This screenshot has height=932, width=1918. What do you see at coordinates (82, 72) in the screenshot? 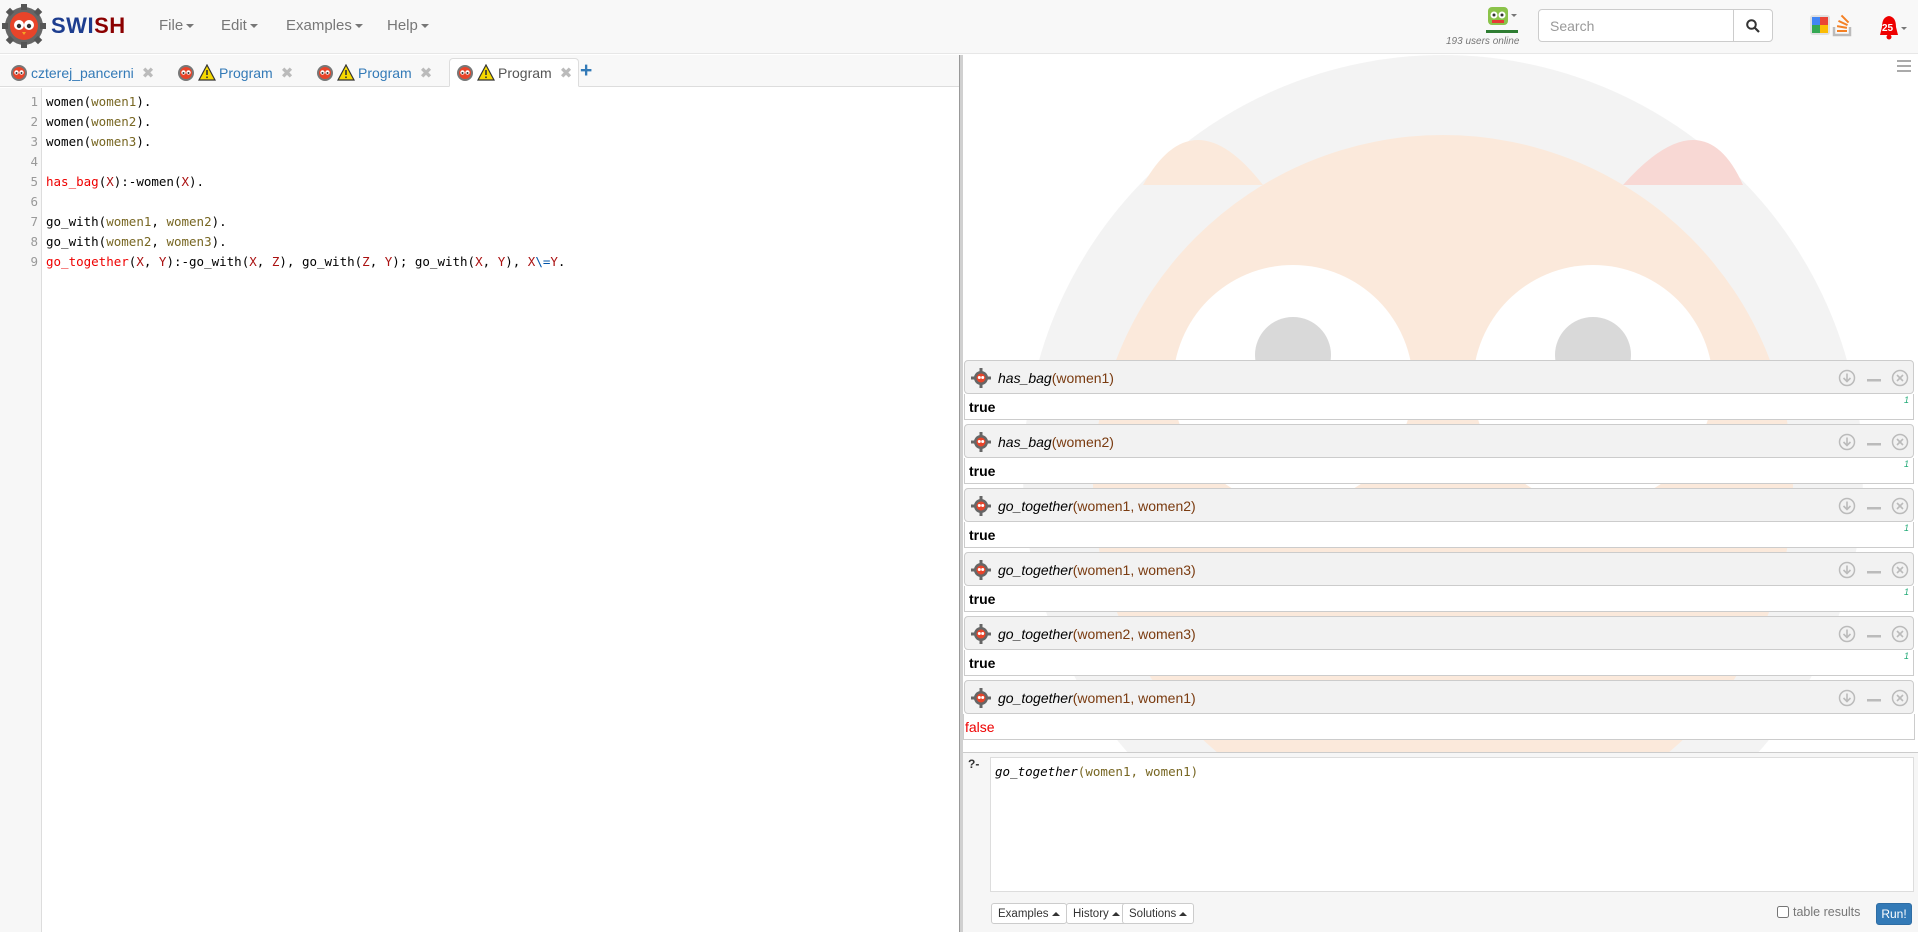
I see `tab-0: czterej_pancerni ✖` at bounding box center [82, 72].